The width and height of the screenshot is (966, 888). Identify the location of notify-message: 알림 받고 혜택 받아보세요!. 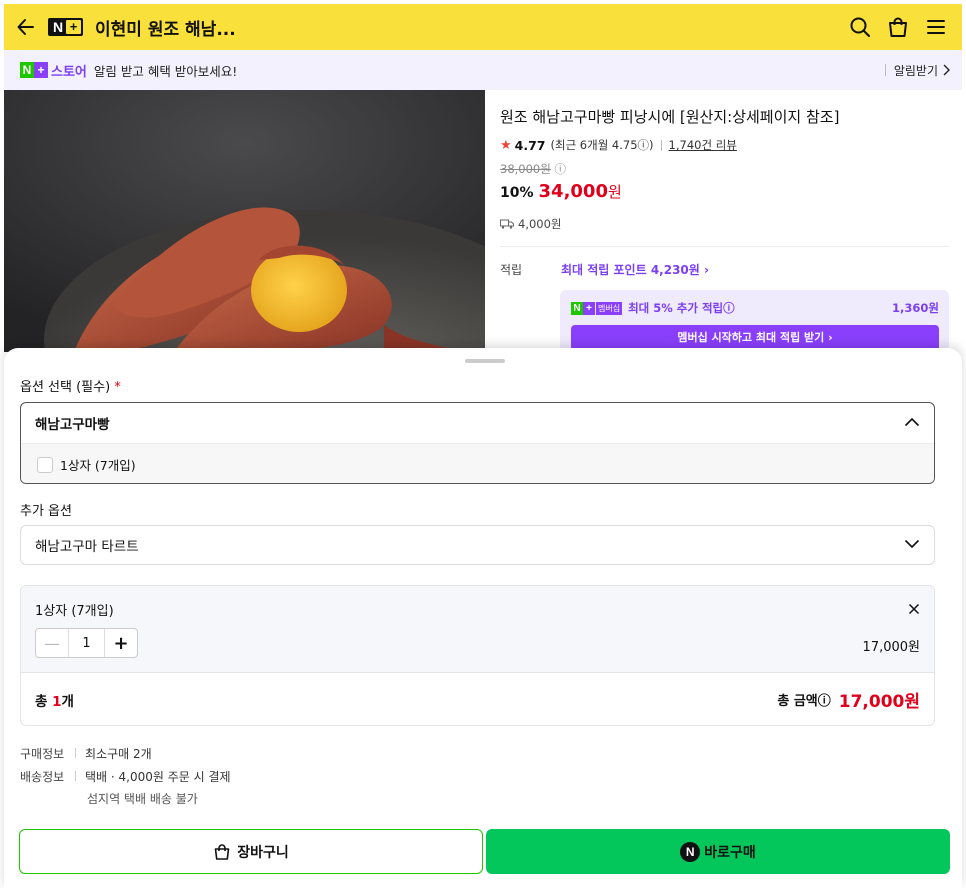
(165, 71).